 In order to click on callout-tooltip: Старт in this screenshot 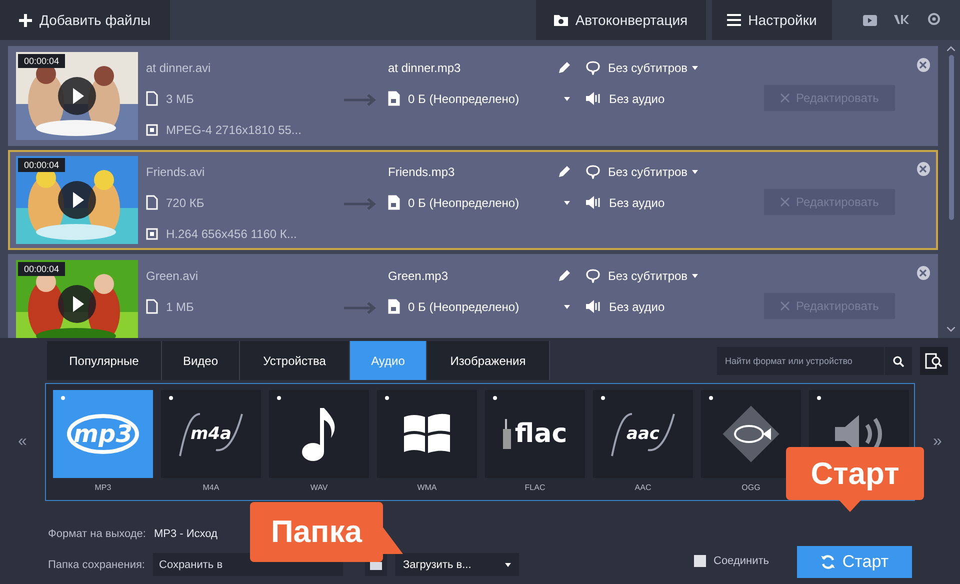, I will do `click(855, 480)`.